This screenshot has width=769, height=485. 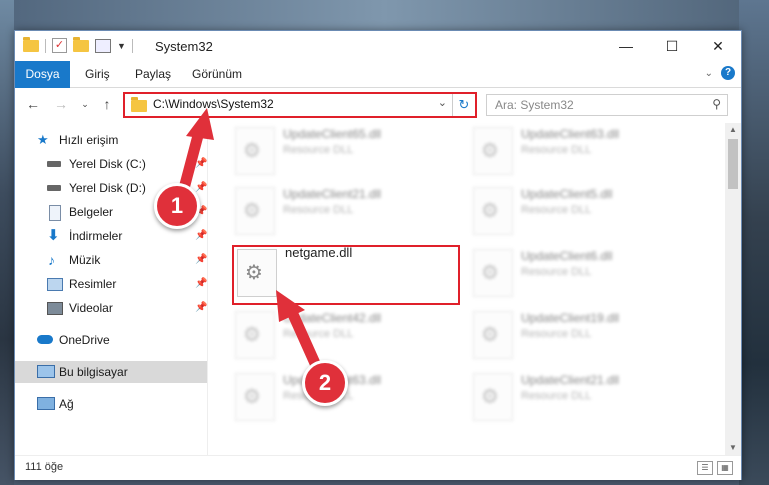 What do you see at coordinates (91, 212) in the screenshot?
I see `sidebar-item-label: Belgeler` at bounding box center [91, 212].